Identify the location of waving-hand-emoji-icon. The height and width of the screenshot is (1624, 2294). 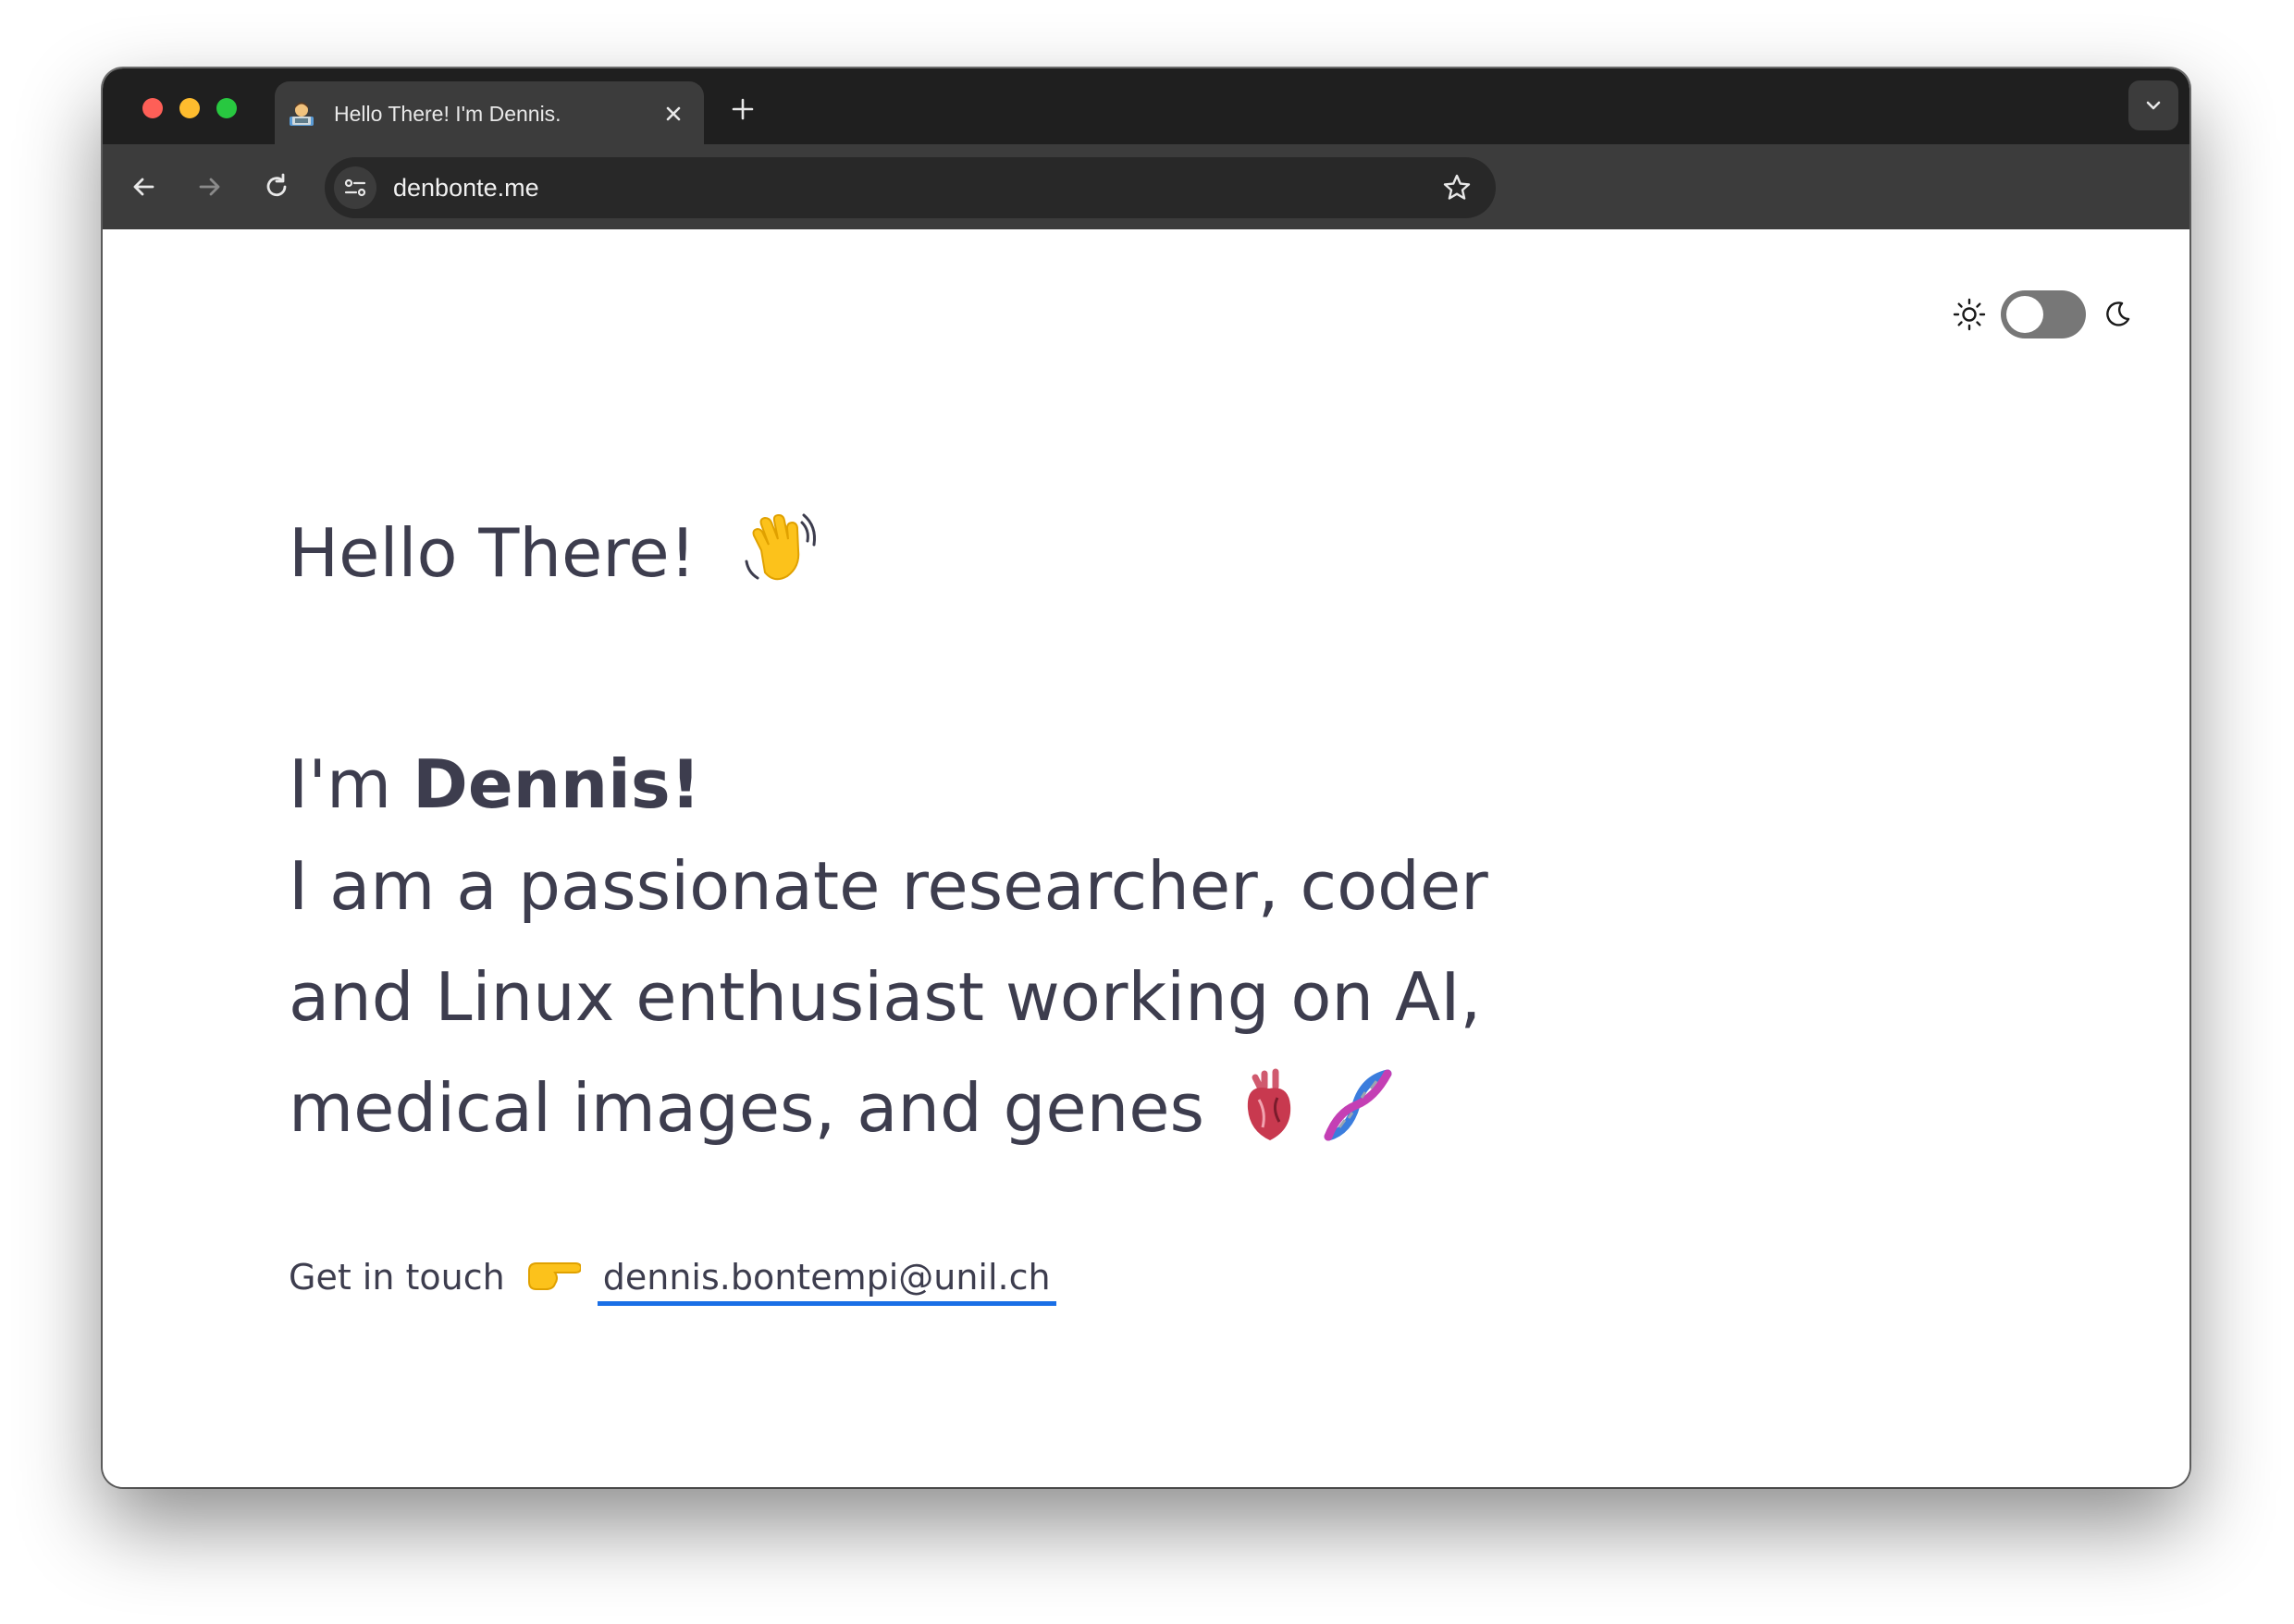
(781, 547).